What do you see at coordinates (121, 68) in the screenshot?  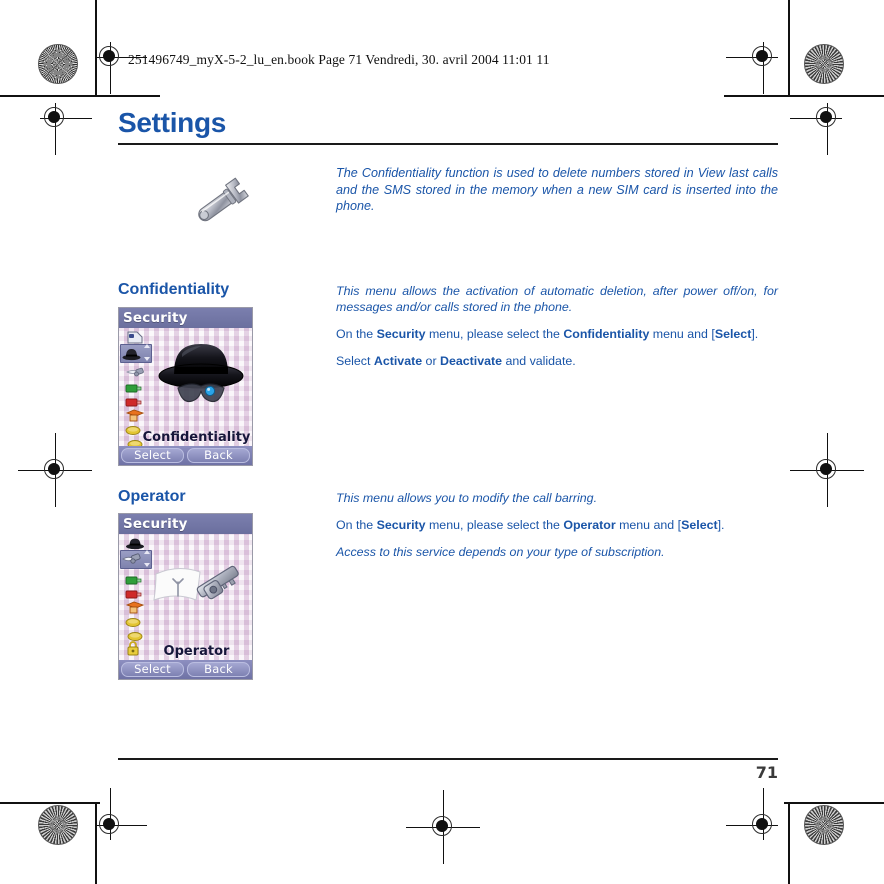 I see `registration-crosshair-top-left-inner` at bounding box center [121, 68].